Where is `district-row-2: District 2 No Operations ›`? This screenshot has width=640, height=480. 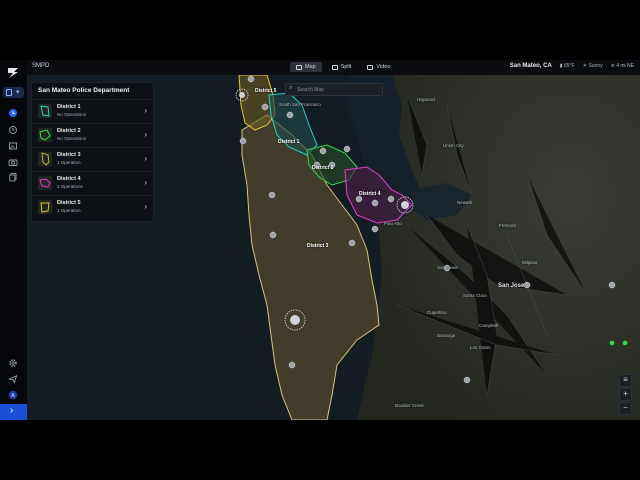 district-row-2: District 2 No Operations › is located at coordinates (92, 134).